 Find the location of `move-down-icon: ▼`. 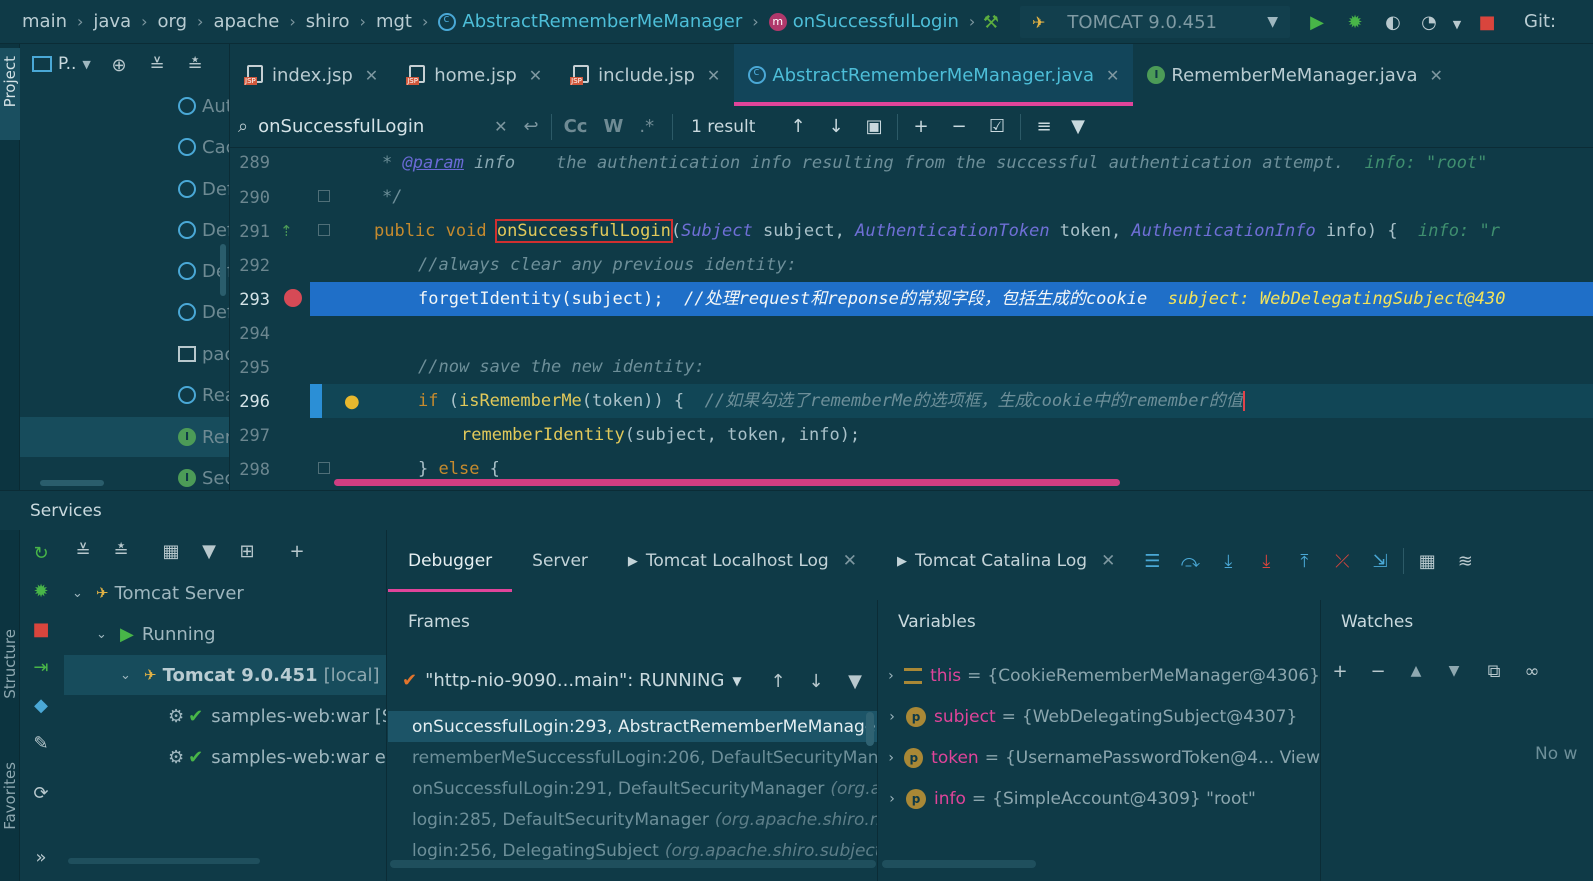

move-down-icon: ▼ is located at coordinates (1454, 671).